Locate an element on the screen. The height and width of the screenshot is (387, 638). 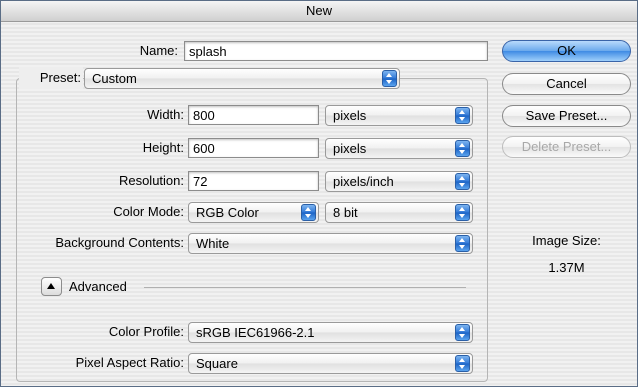
disclosure-triangle-icon is located at coordinates (51, 286).